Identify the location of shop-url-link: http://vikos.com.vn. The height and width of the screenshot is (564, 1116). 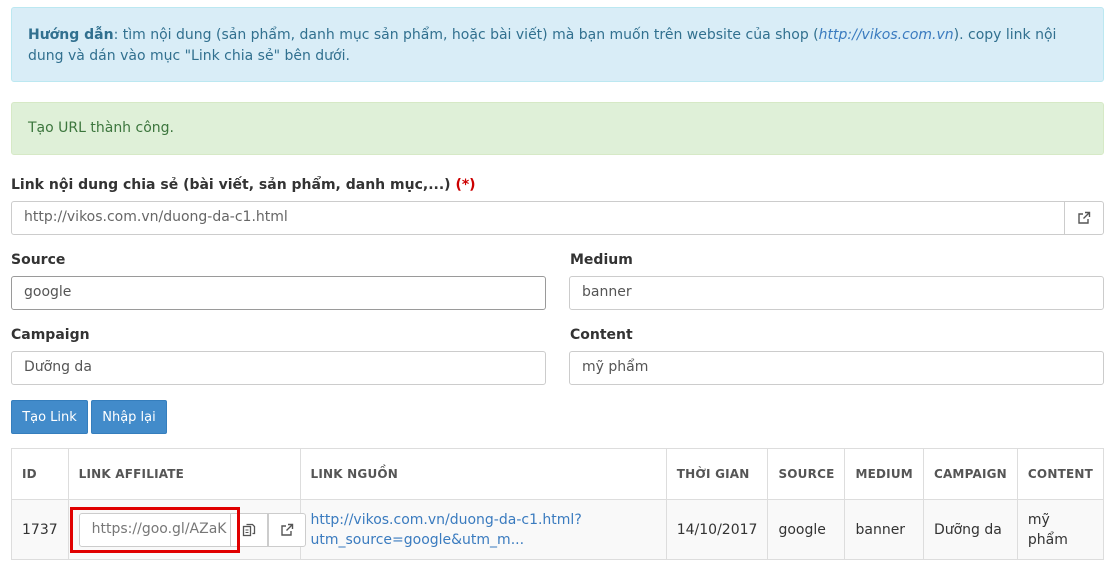
(886, 35).